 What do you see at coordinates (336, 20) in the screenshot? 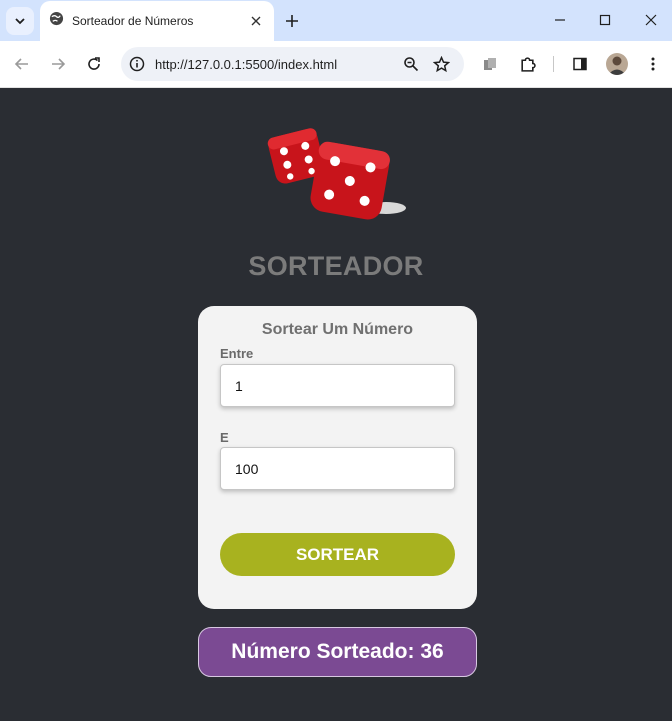
I see `tab-strip: Sorteador de Números` at bounding box center [336, 20].